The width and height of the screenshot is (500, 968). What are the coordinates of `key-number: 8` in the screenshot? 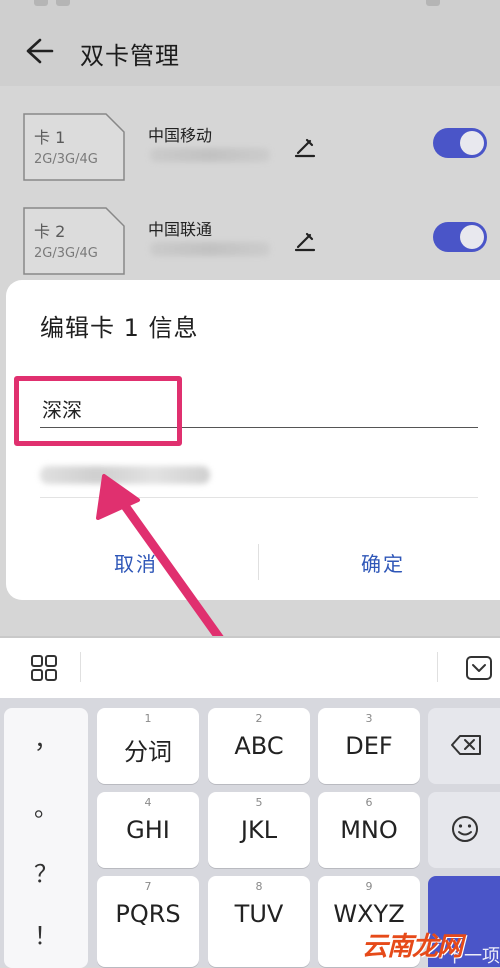 It's located at (259, 886).